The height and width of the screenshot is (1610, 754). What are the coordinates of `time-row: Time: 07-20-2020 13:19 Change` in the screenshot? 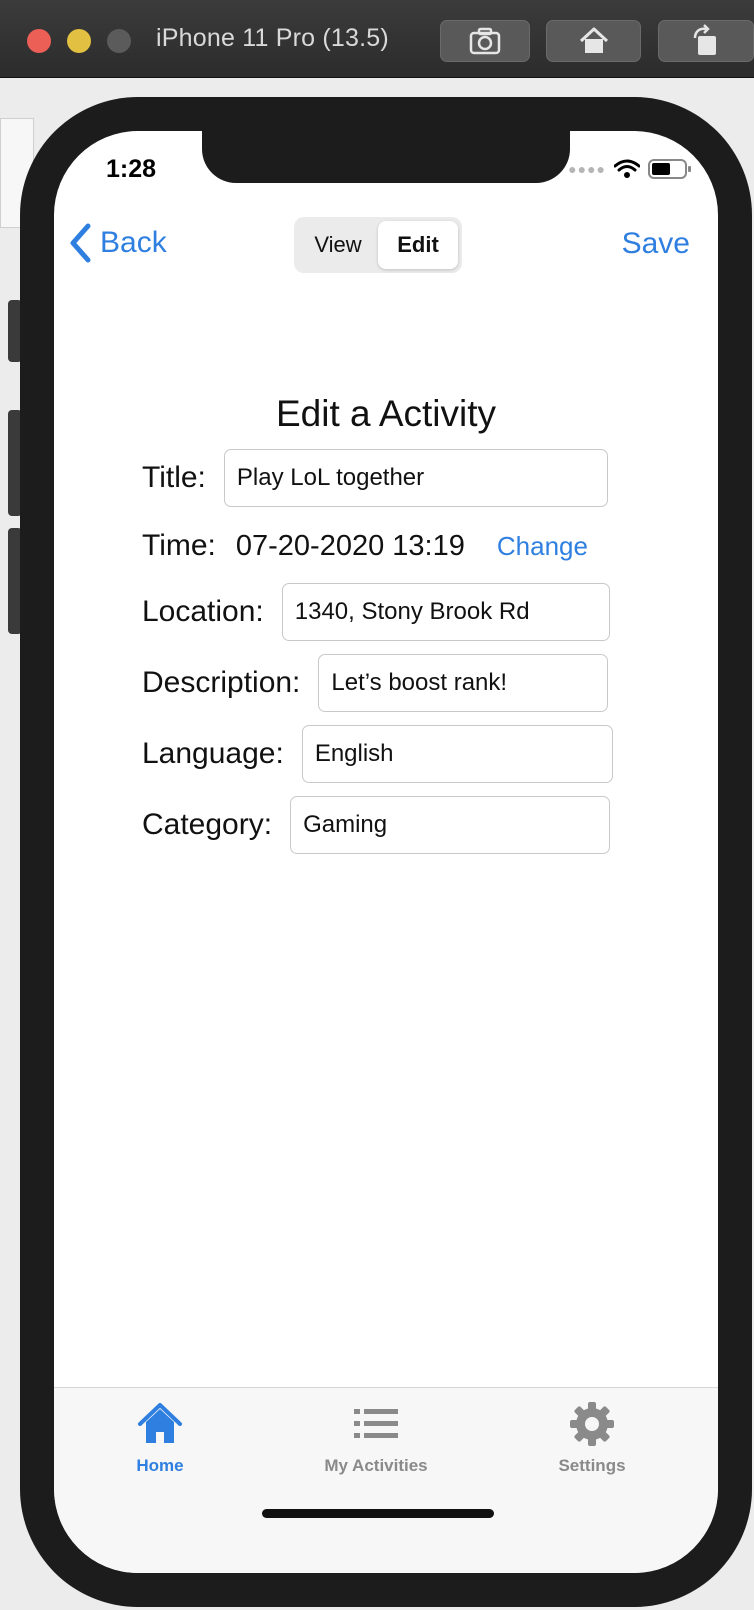 It's located at (365, 546).